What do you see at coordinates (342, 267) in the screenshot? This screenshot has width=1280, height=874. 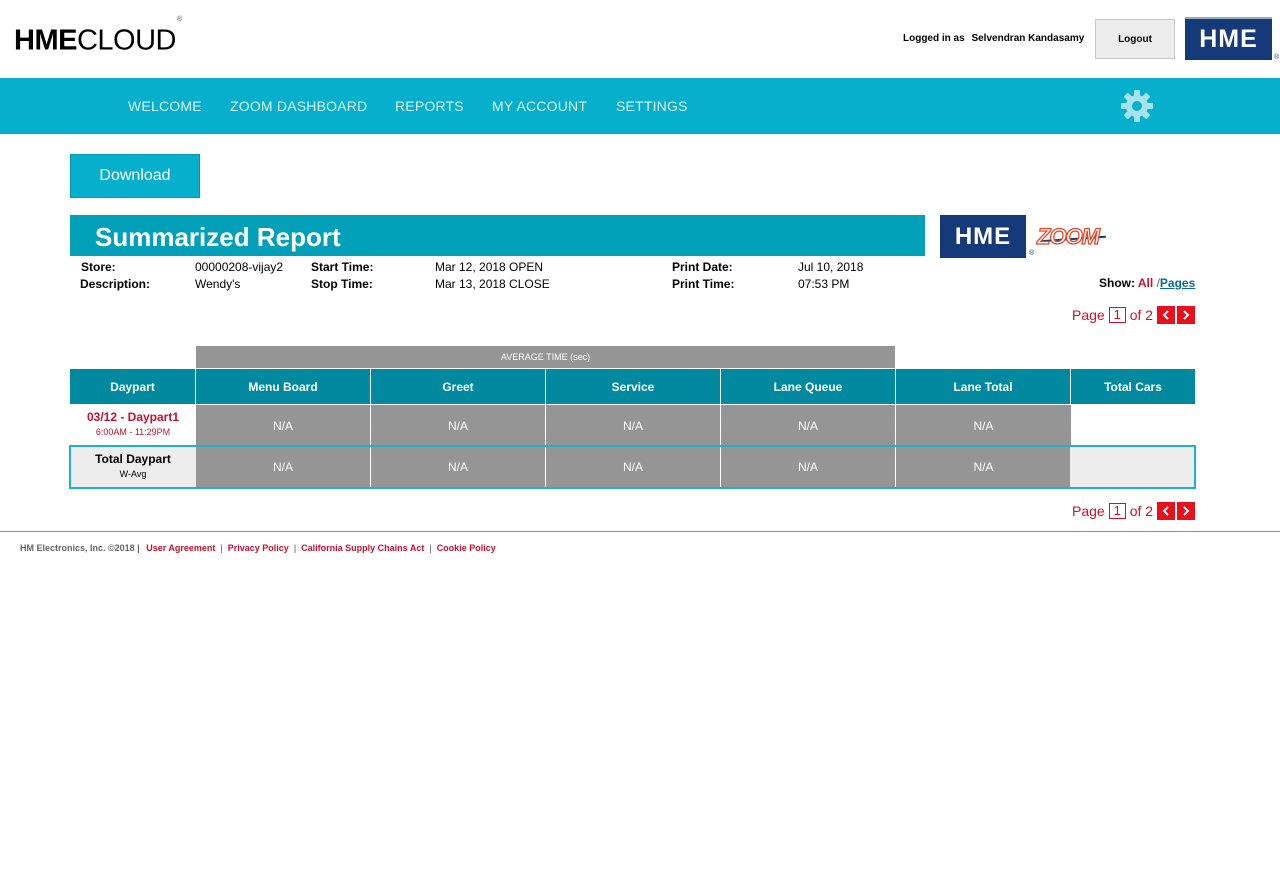 I see `start-time-label: Start Time:` at bounding box center [342, 267].